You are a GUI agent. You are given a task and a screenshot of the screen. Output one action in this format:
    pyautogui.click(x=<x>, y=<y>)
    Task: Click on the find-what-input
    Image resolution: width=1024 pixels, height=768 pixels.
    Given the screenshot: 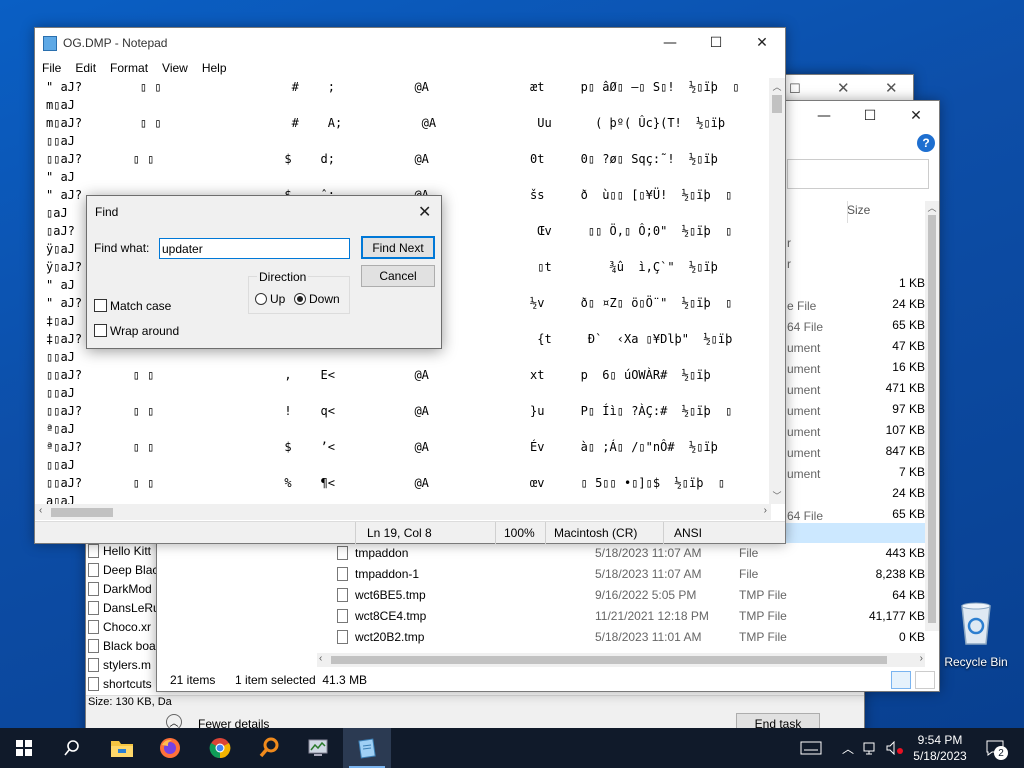 What is the action you would take?
    pyautogui.click(x=254, y=248)
    